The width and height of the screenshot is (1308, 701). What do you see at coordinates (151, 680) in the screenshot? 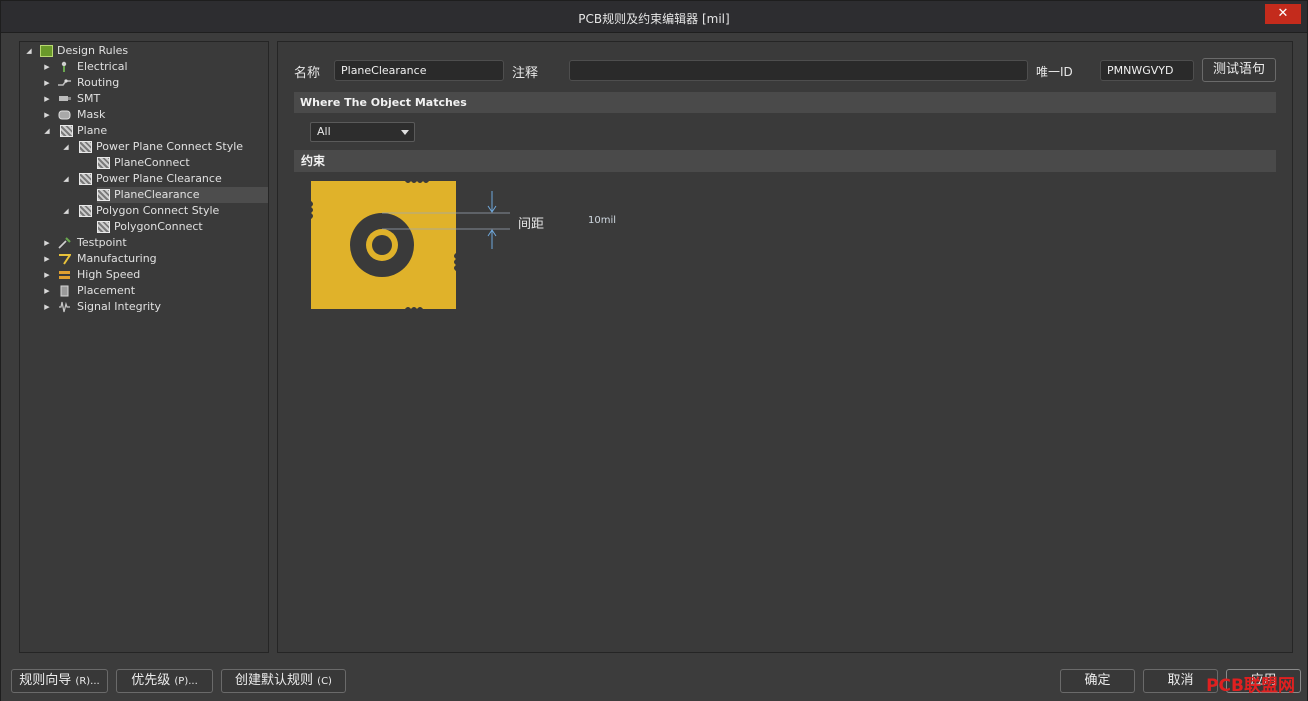
I see `priority-label: 优先级` at bounding box center [151, 680].